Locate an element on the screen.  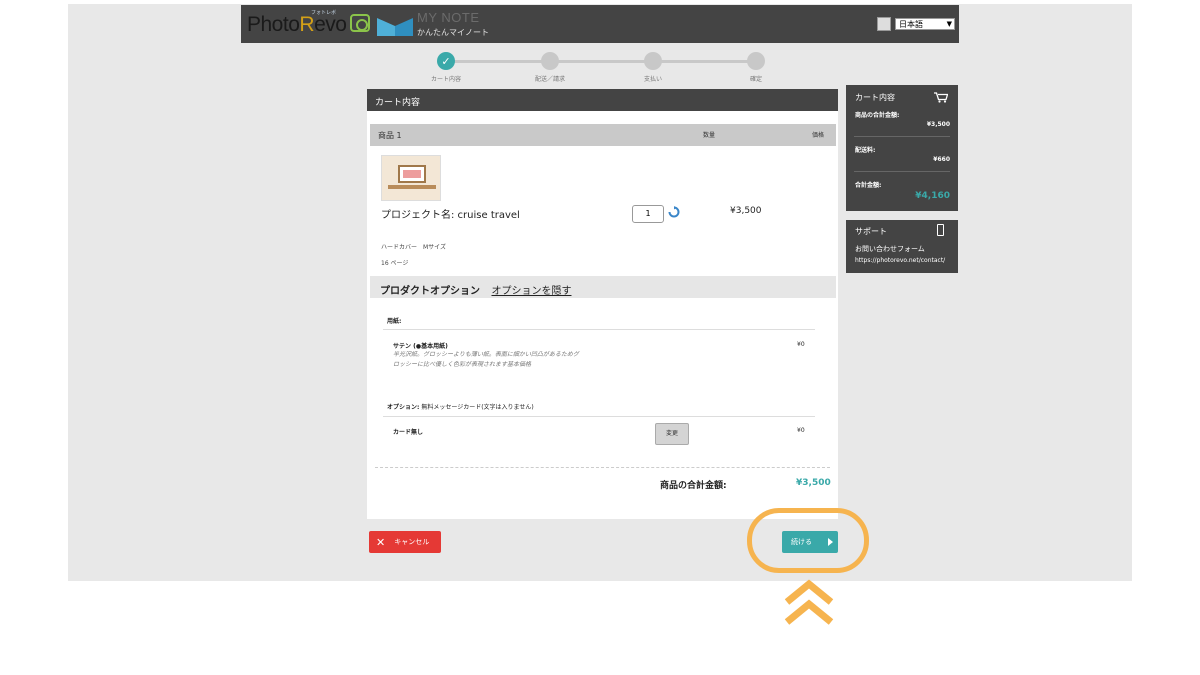
product-thumbnail is located at coordinates (411, 178).